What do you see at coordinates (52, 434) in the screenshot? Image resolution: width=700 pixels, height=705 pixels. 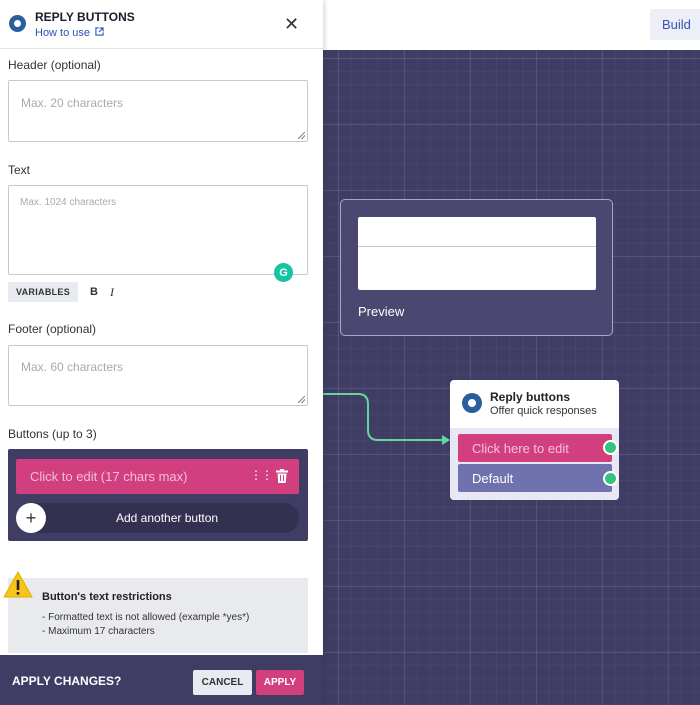 I see `buttons-section-label: Buttons (up to 3)` at bounding box center [52, 434].